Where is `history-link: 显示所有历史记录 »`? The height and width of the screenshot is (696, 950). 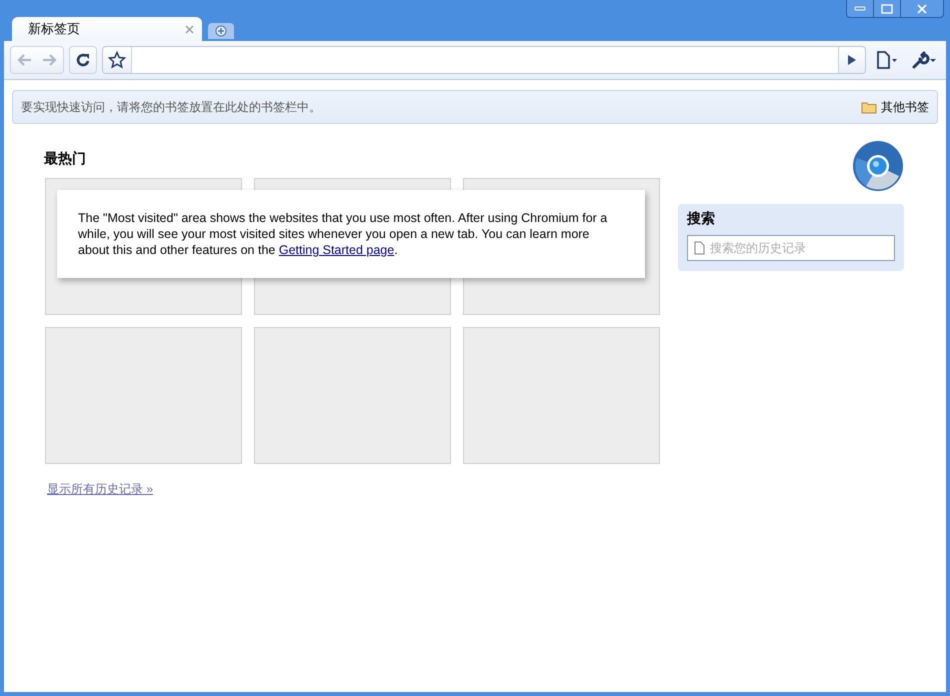 history-link: 显示所有历史记录 » is located at coordinates (100, 489).